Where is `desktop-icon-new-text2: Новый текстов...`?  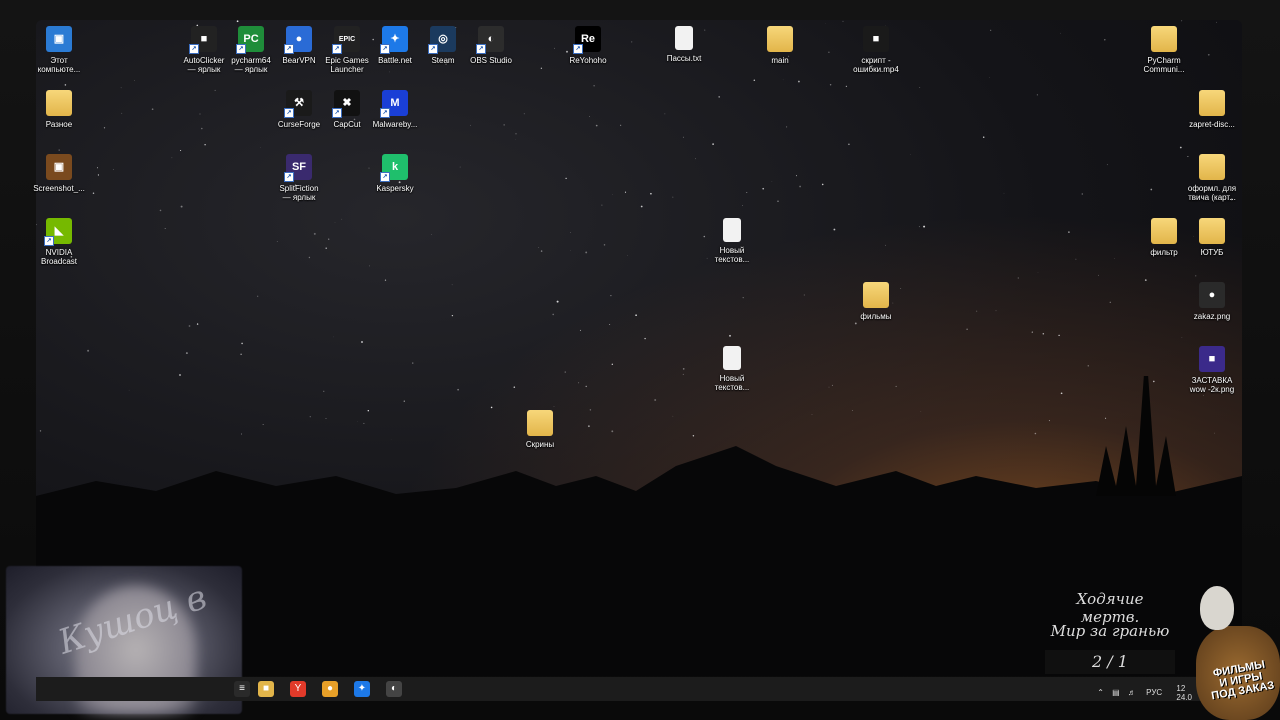
desktop-icon-new-text2: Новый текстов... is located at coordinates (732, 369).